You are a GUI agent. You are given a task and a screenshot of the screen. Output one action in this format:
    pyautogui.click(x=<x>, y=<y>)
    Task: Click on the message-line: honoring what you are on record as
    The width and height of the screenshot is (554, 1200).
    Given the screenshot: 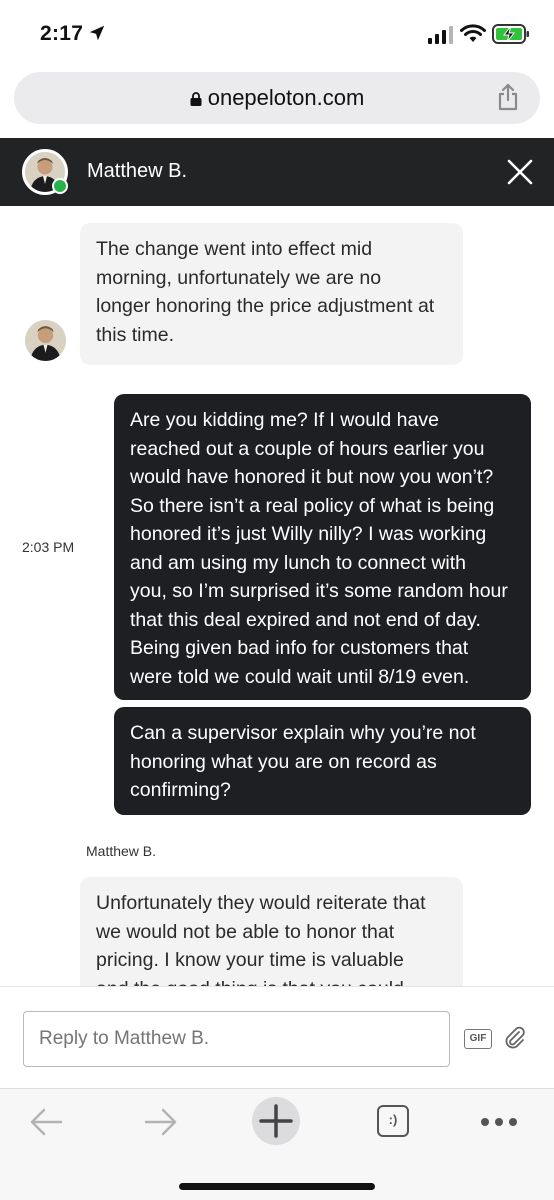 What is the action you would take?
    pyautogui.click(x=283, y=761)
    